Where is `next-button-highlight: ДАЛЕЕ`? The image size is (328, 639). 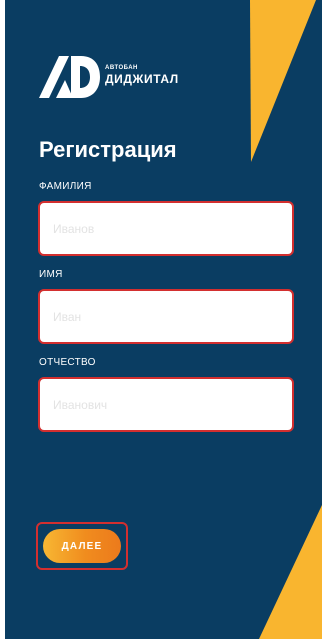
next-button-highlight: ДАЛЕЕ is located at coordinates (82, 546).